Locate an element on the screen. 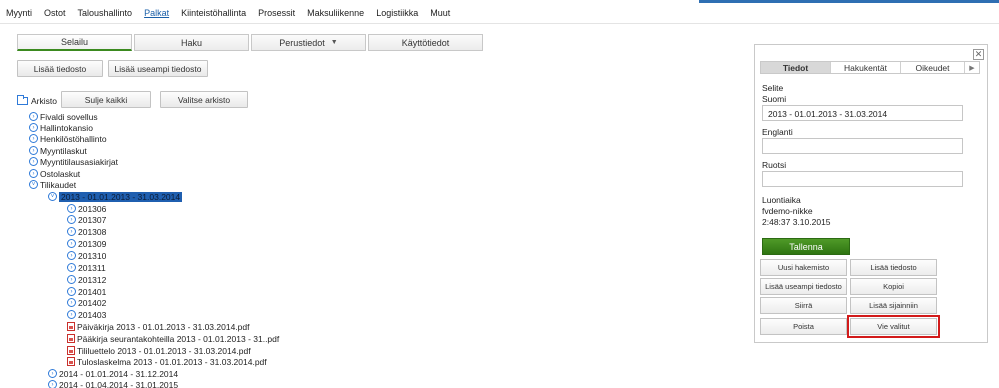 The width and height of the screenshot is (999, 388). panel-tabs: Tiedot Hakukentät Oikeudet ▶ is located at coordinates (870, 67).